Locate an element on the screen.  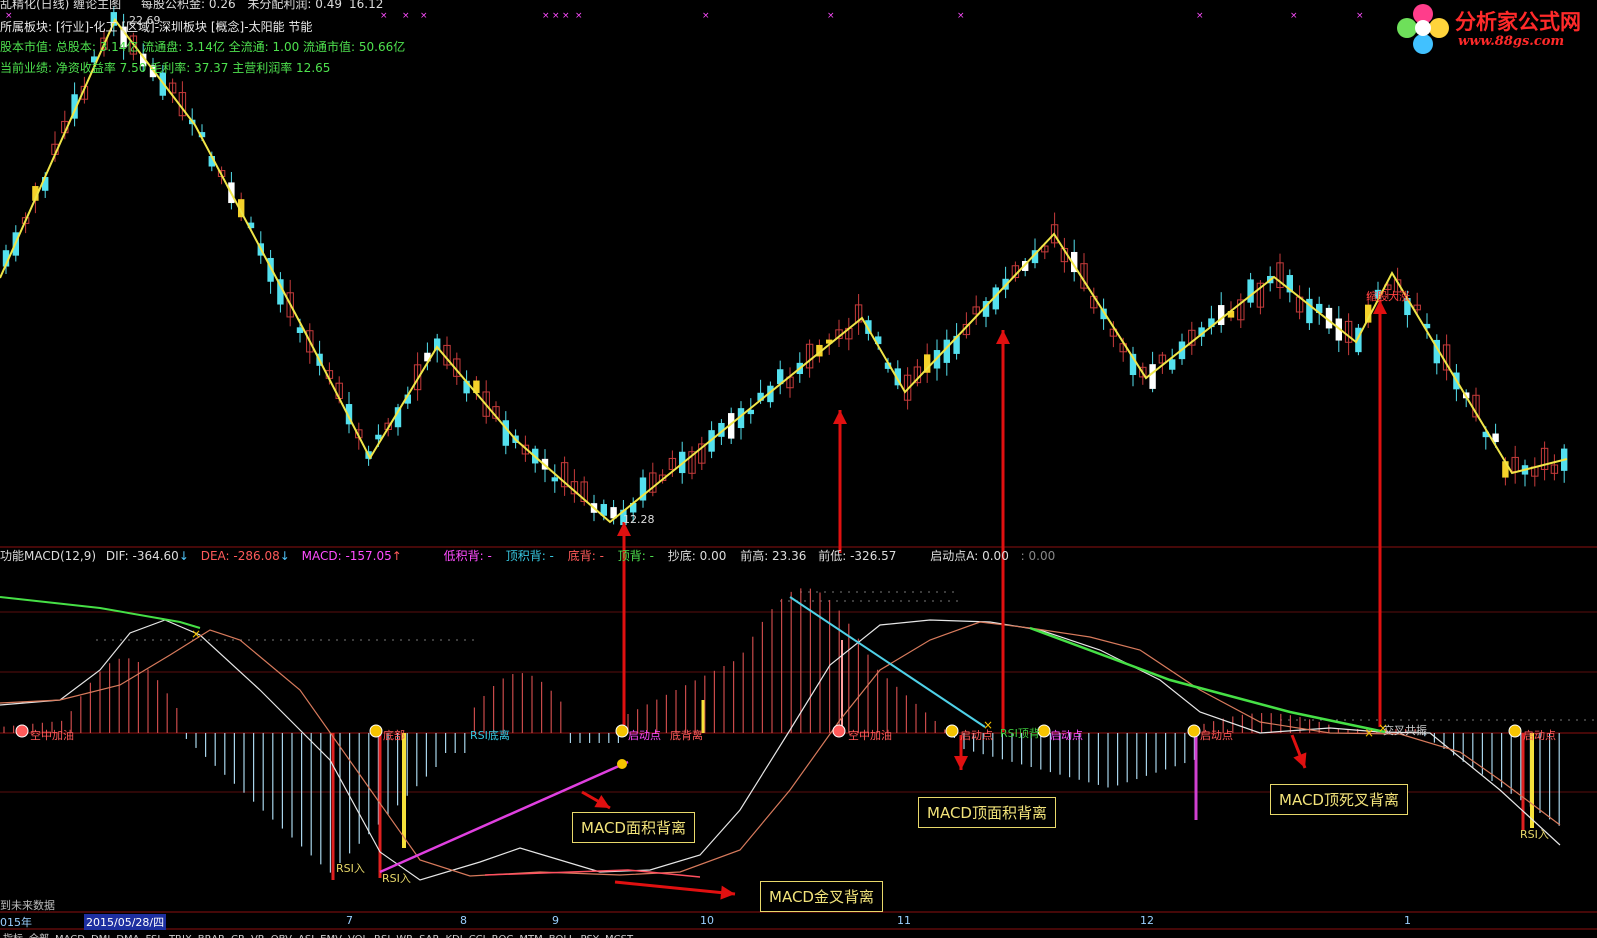
top-area-value: 顶积背: - is located at coordinates (529, 556).